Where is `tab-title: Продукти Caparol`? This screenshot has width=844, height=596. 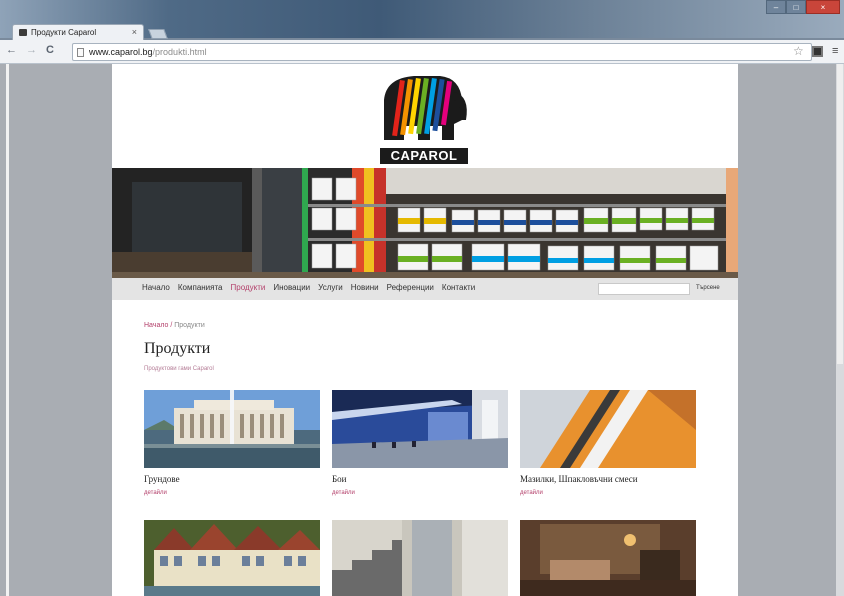 tab-title: Продукти Caparol is located at coordinates (64, 32).